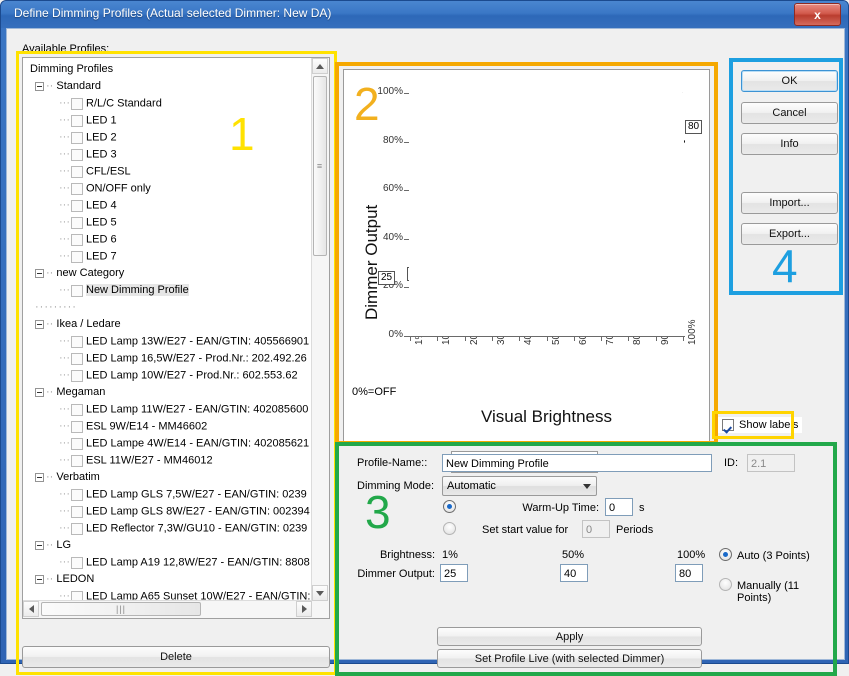 This screenshot has height=676, width=849. What do you see at coordinates (320, 593) in the screenshot?
I see `scroll-down-button` at bounding box center [320, 593].